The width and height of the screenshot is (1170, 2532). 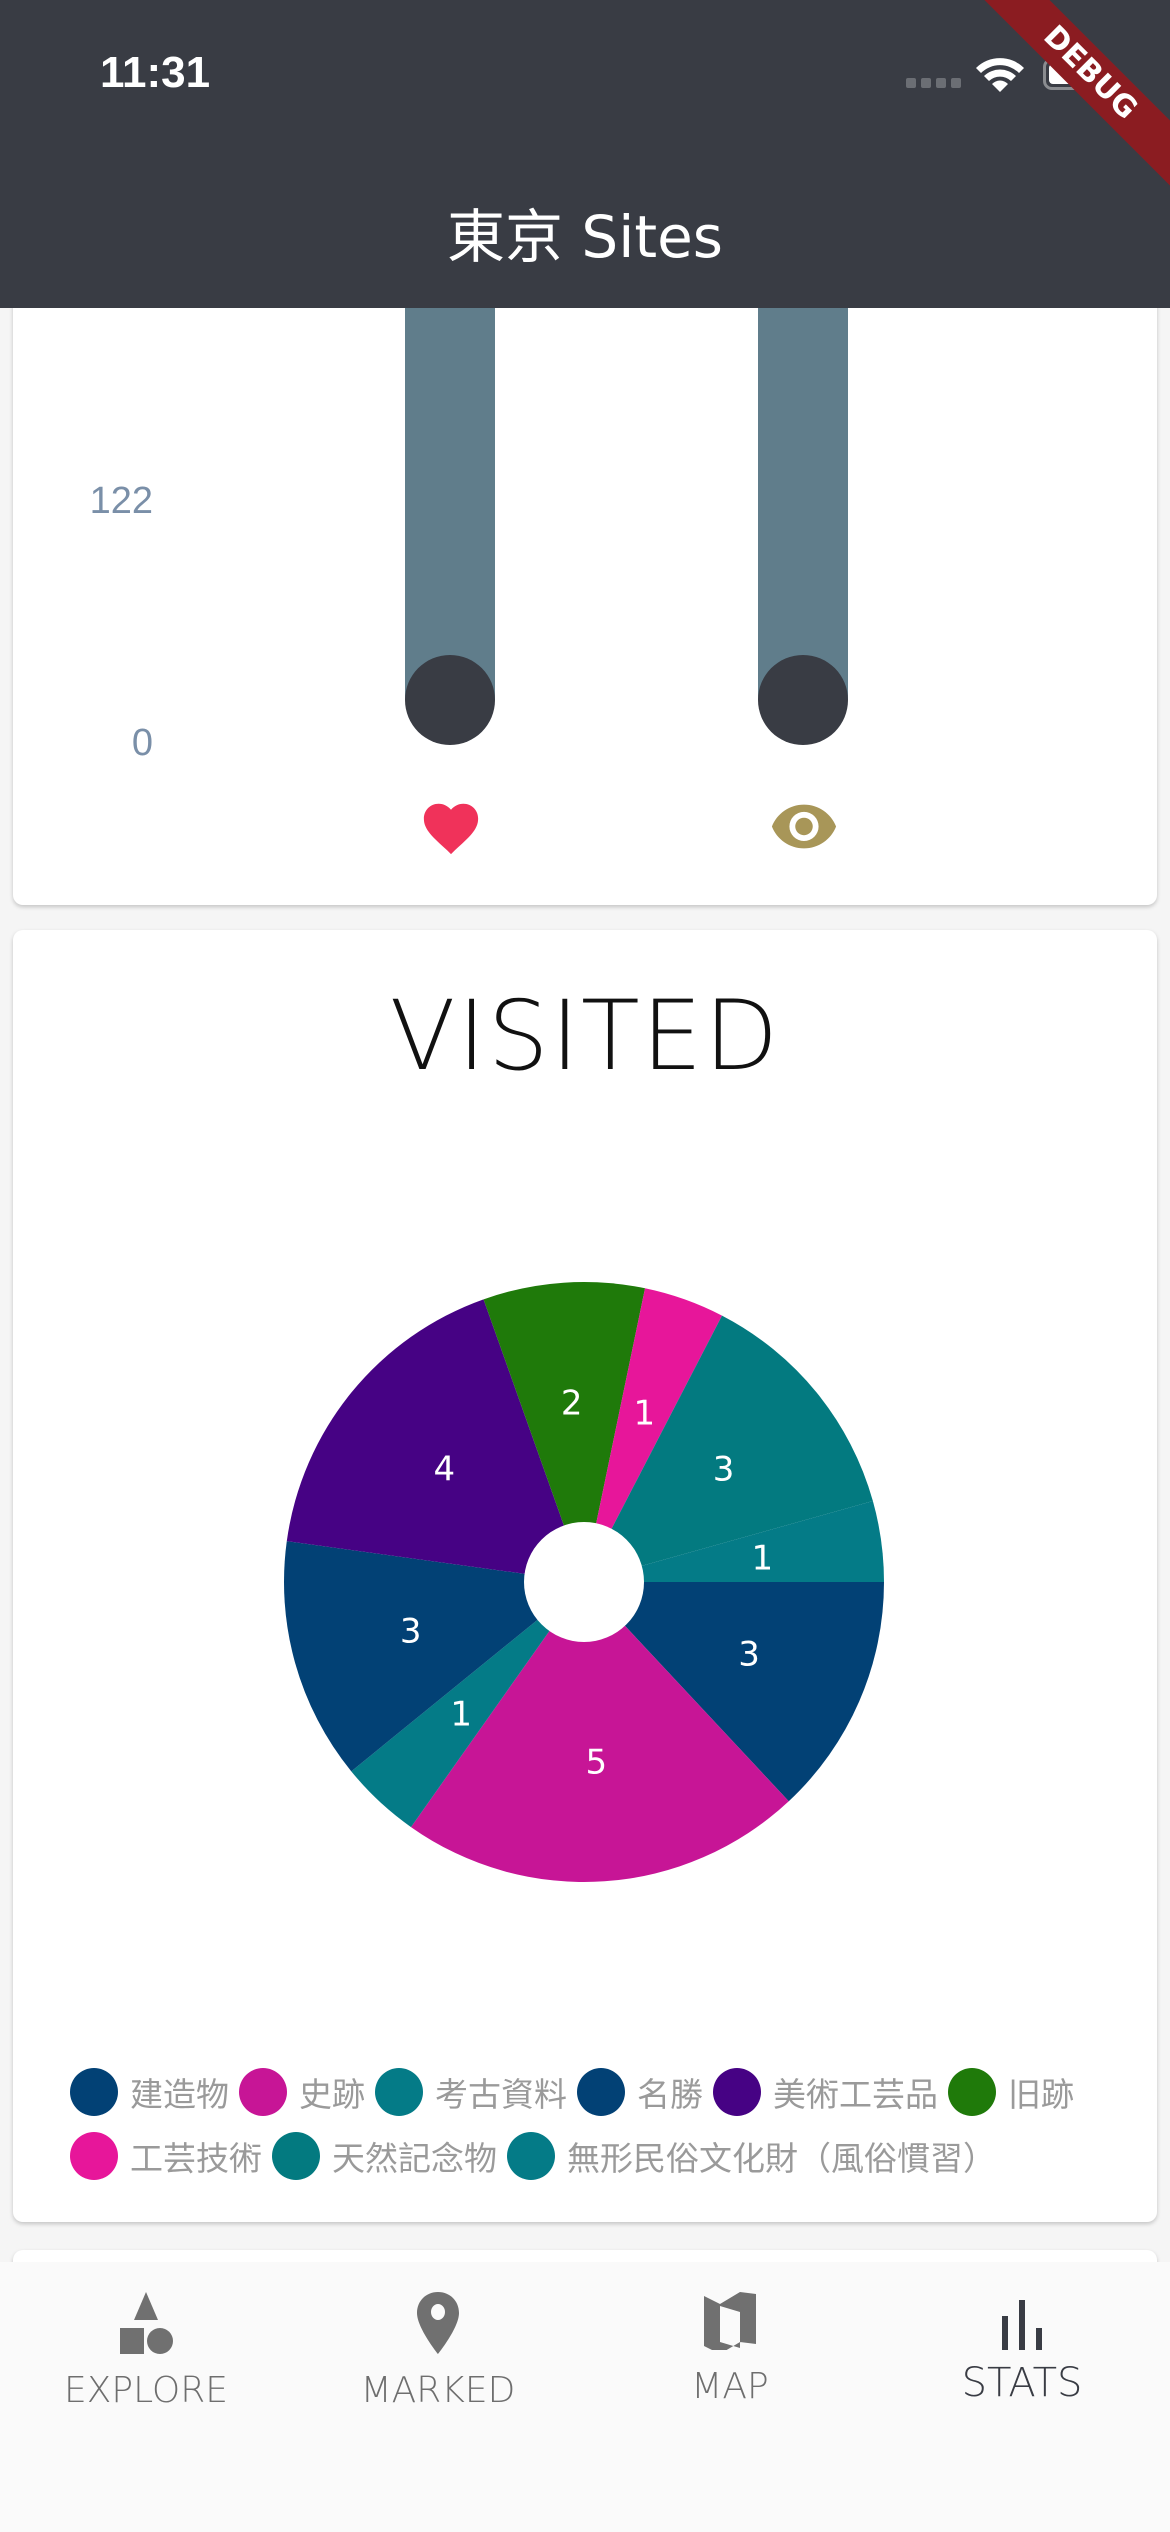 What do you see at coordinates (1022, 2325) in the screenshot?
I see `bar-chart-icon` at bounding box center [1022, 2325].